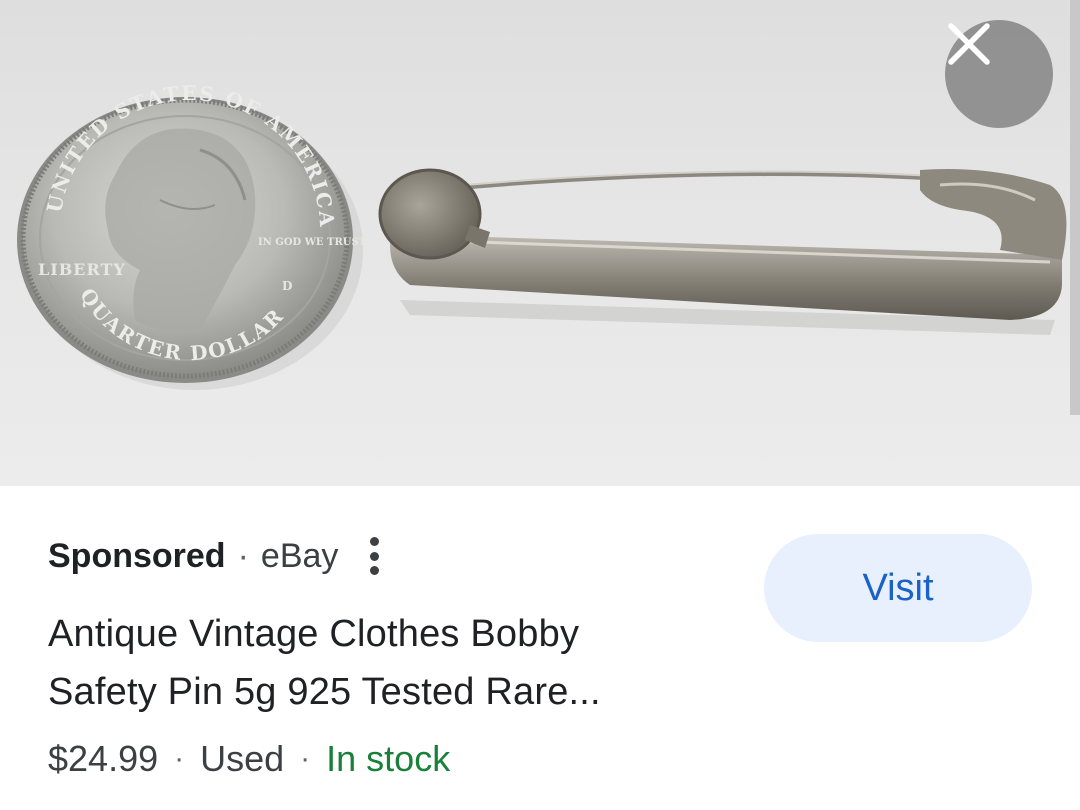 The image size is (1080, 810). I want to click on product-title-line-1: Antique Vintage Clothes Bobby, so click(314, 634).